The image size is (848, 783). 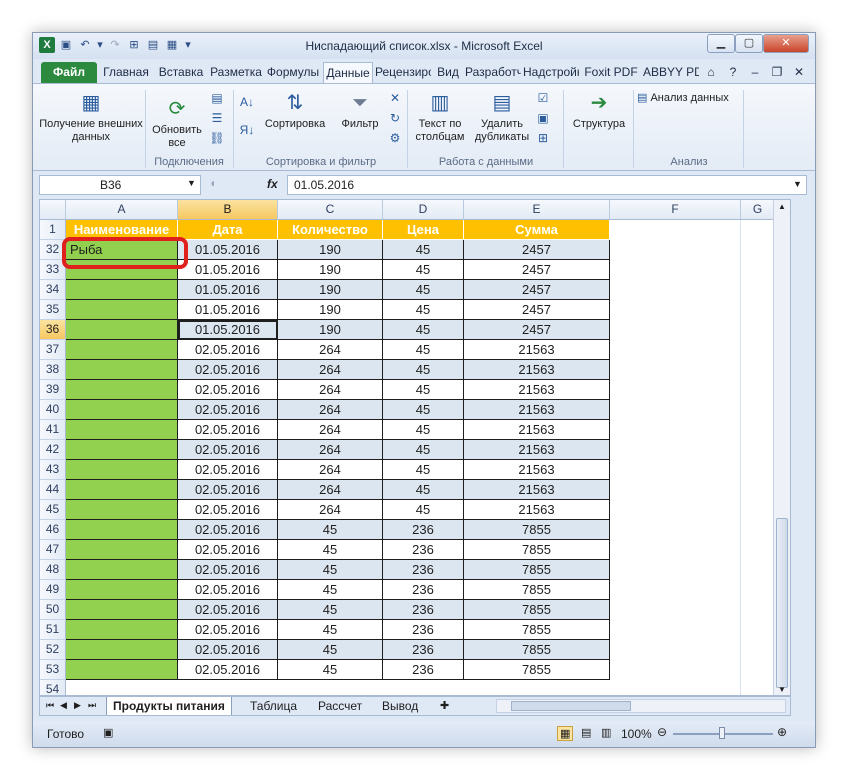 What do you see at coordinates (91, 117) in the screenshot?
I see `get-external-data-button: ▦ Получение внешних данных` at bounding box center [91, 117].